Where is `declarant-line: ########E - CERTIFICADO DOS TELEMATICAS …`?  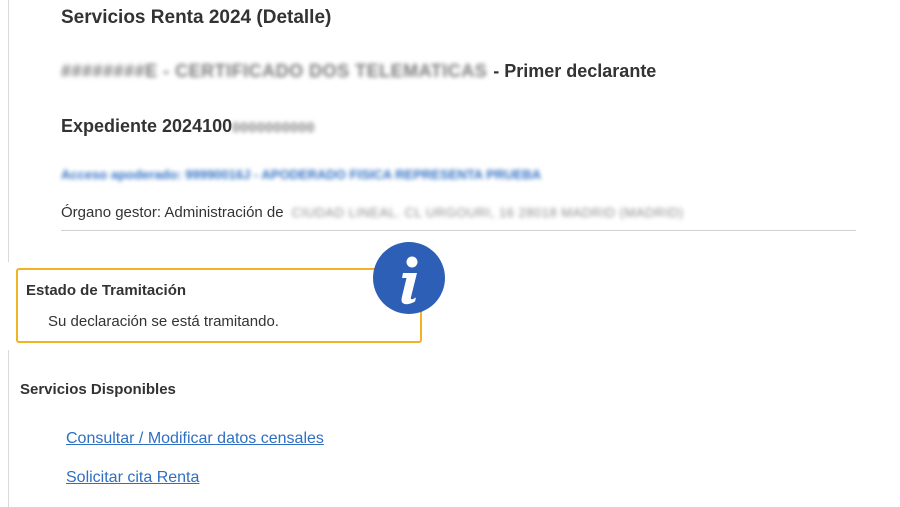
declarant-line: ########E - CERTIFICADO DOS TELEMATICAS … is located at coordinates (358, 71).